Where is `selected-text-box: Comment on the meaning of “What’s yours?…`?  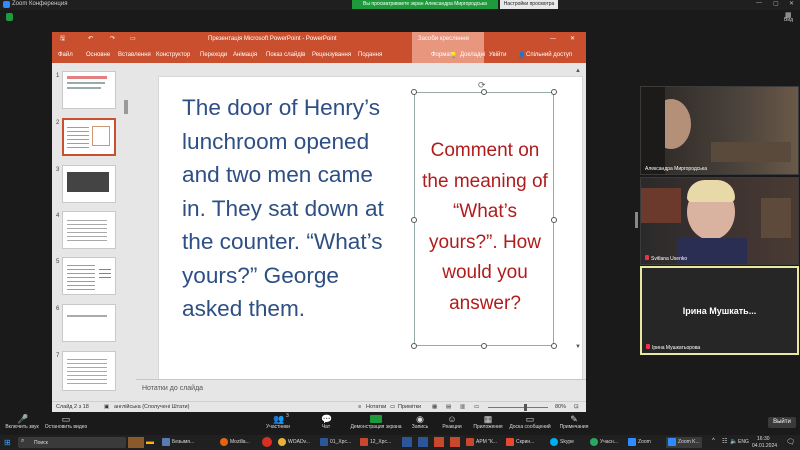 selected-text-box: Comment on the meaning of “What’s yours?… is located at coordinates (484, 214).